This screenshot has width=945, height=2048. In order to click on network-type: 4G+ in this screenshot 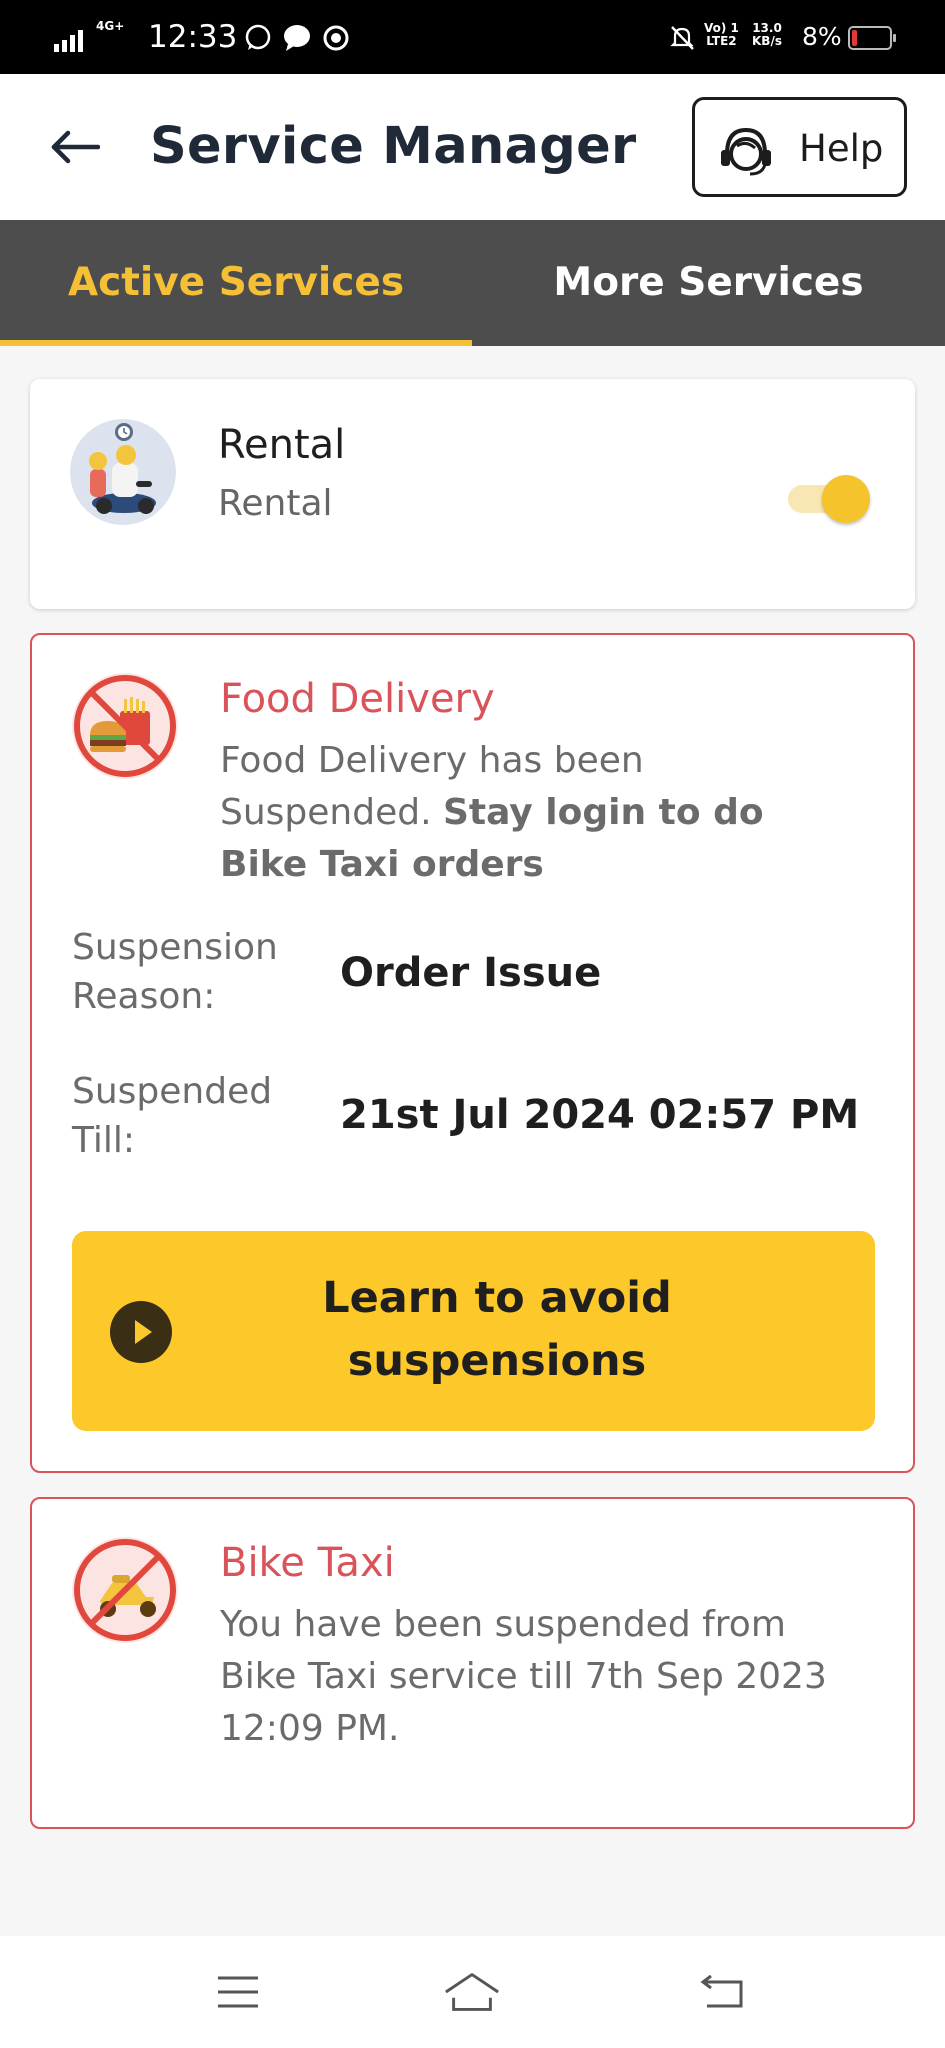, I will do `click(110, 26)`.